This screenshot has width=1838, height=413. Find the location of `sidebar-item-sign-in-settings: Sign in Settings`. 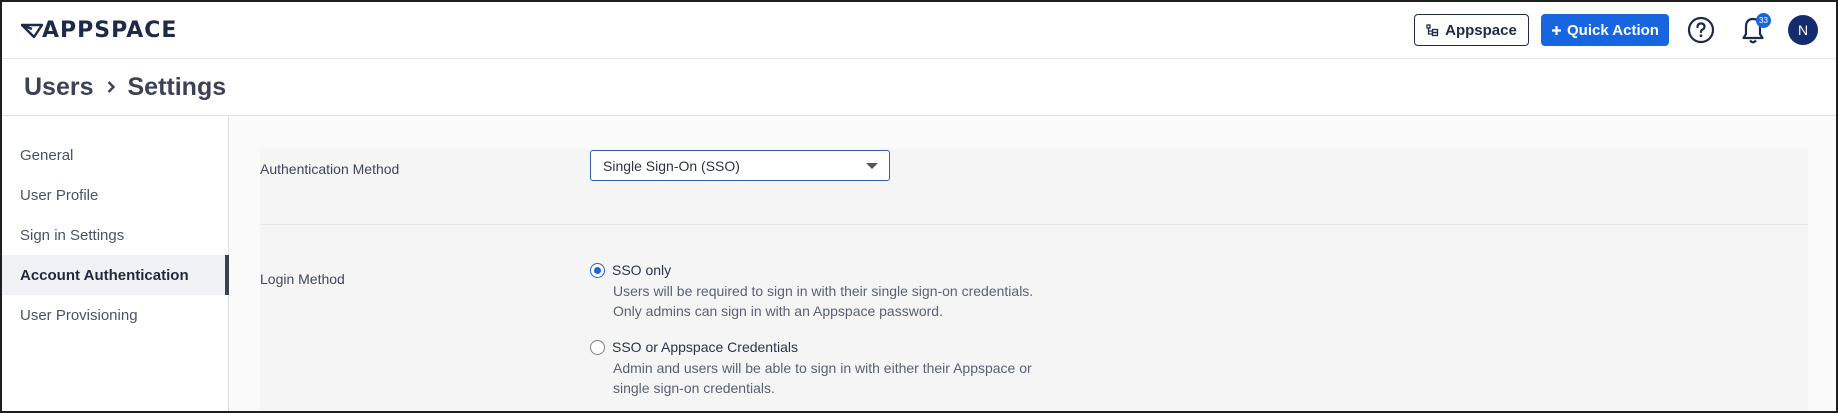

sidebar-item-sign-in-settings: Sign in Settings is located at coordinates (115, 235).